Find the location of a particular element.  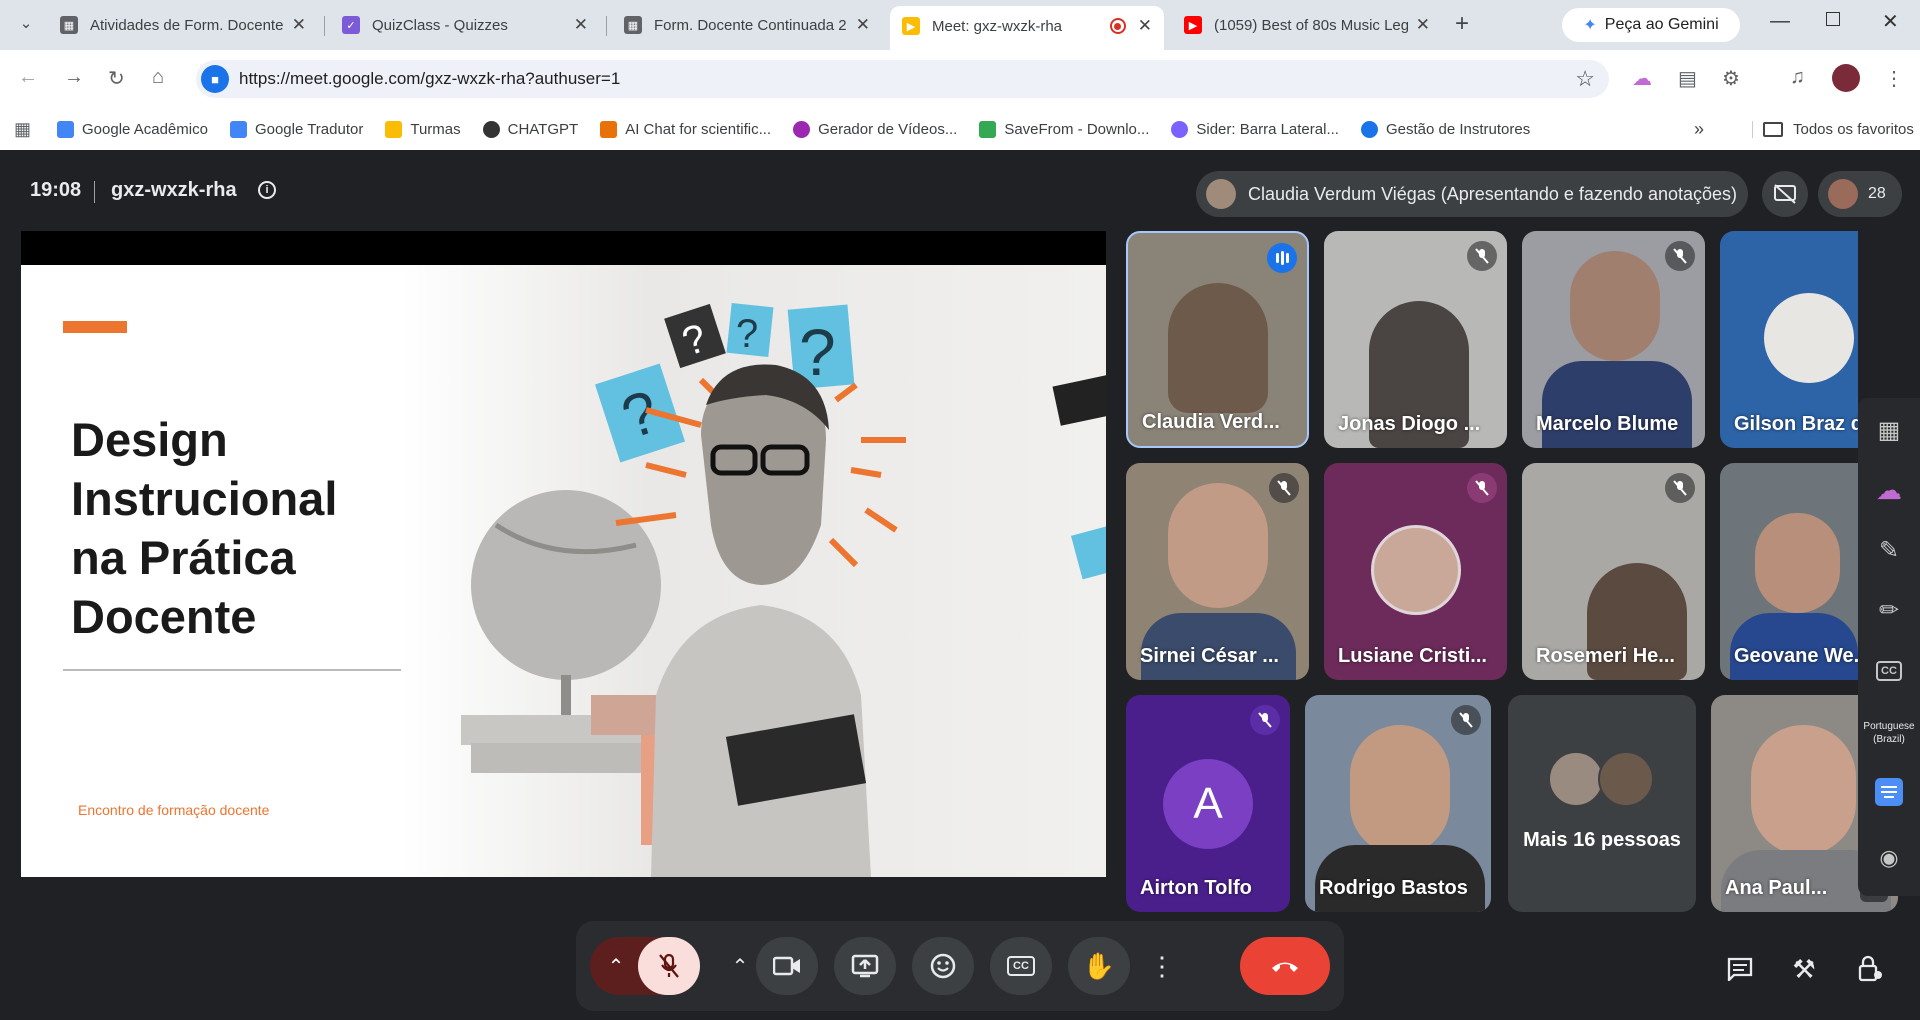

add-comment-icon: ✎ is located at coordinates (1889, 550).